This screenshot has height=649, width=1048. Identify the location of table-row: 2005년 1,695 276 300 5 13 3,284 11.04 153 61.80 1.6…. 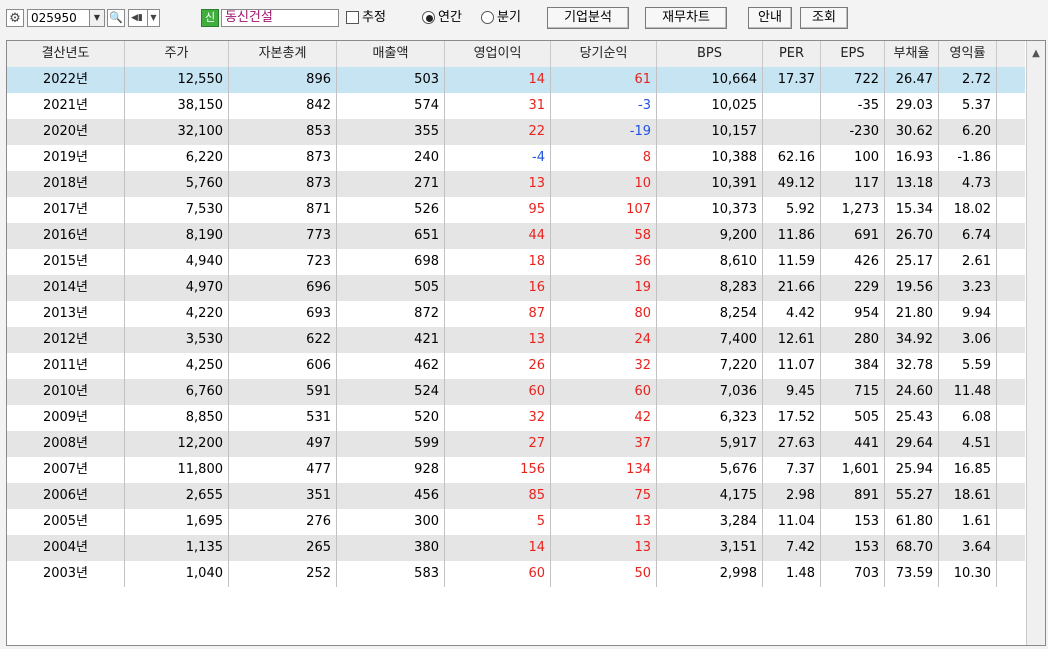
(516, 522).